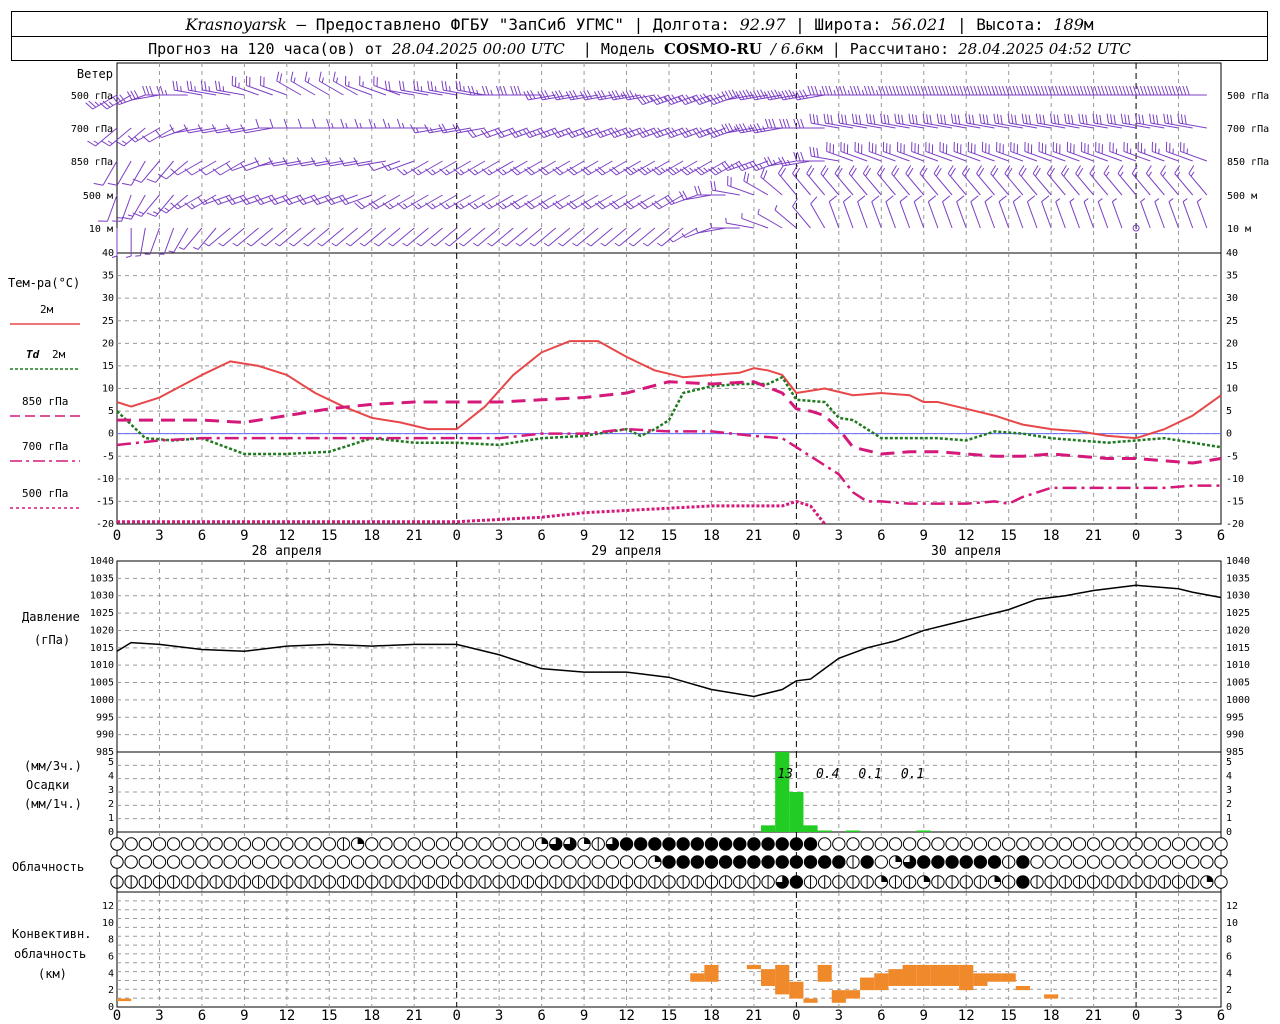  What do you see at coordinates (1232, 456) in the screenshot?
I see `temp-tick-right: -5` at bounding box center [1232, 456].